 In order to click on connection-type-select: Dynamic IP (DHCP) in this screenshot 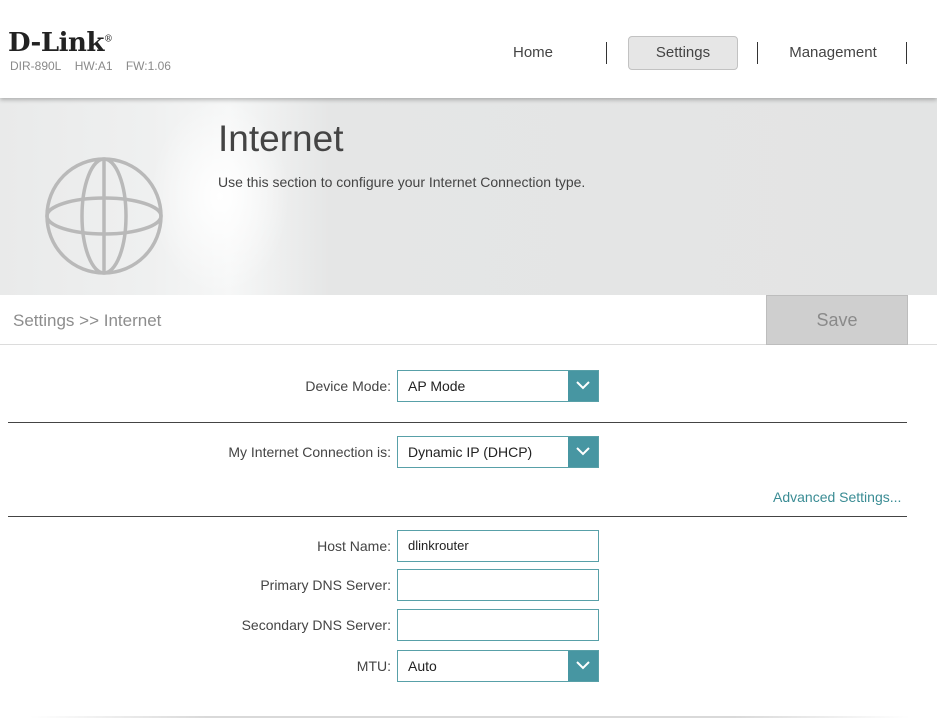, I will do `click(498, 452)`.